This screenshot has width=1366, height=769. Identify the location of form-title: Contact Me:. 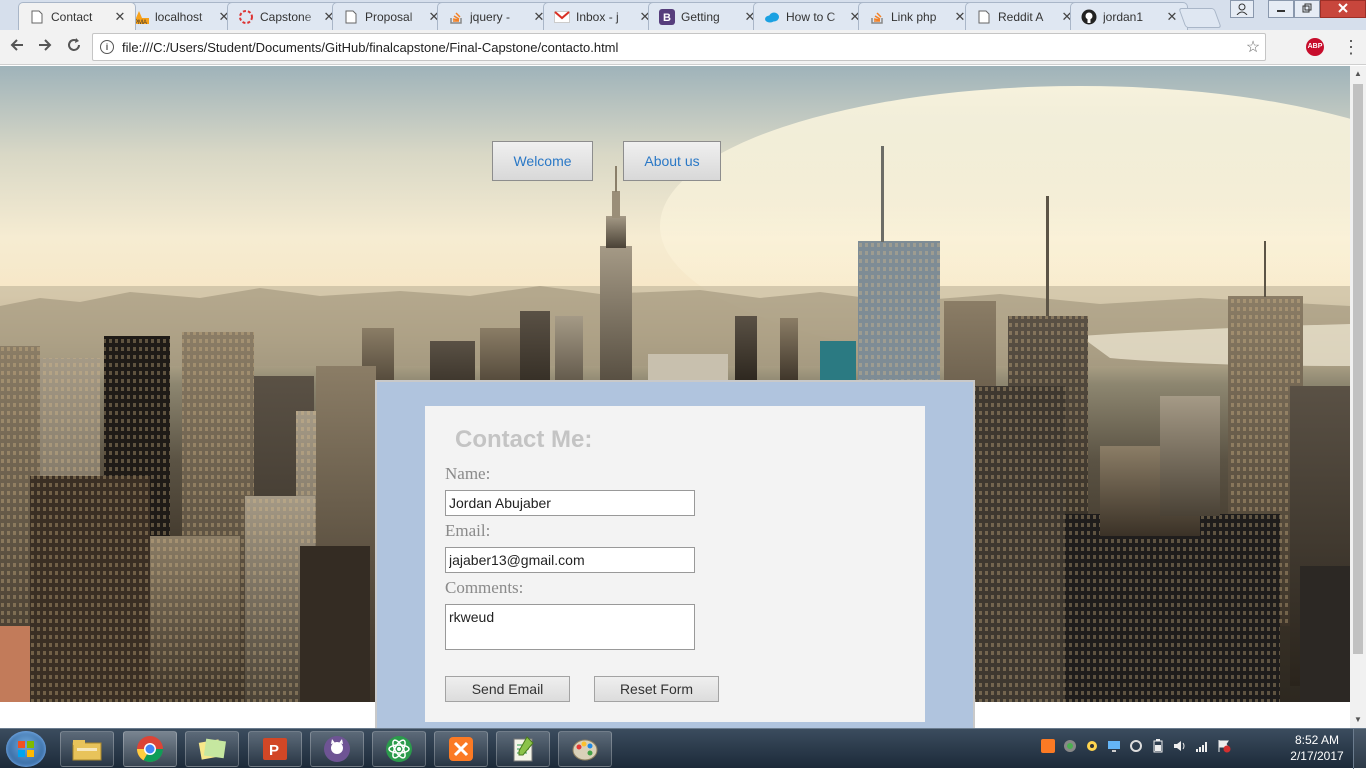
(524, 439).